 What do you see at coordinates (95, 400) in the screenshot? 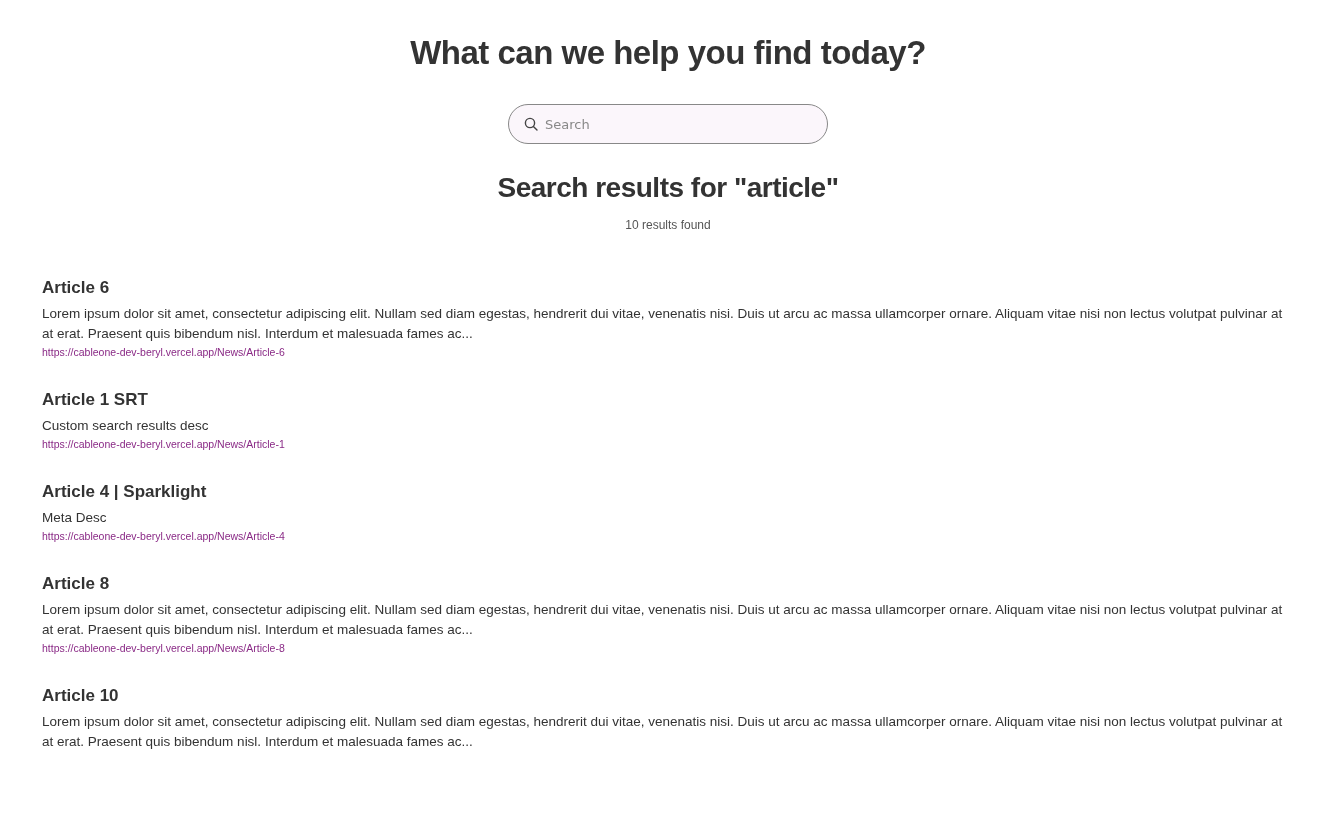
I see `result-title: Article 1 SRT` at bounding box center [95, 400].